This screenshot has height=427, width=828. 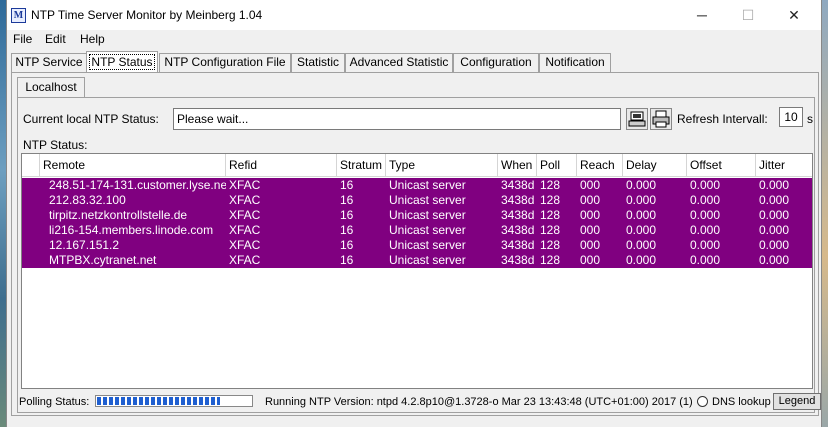 I want to click on maximize-button: ☐, so click(x=748, y=15).